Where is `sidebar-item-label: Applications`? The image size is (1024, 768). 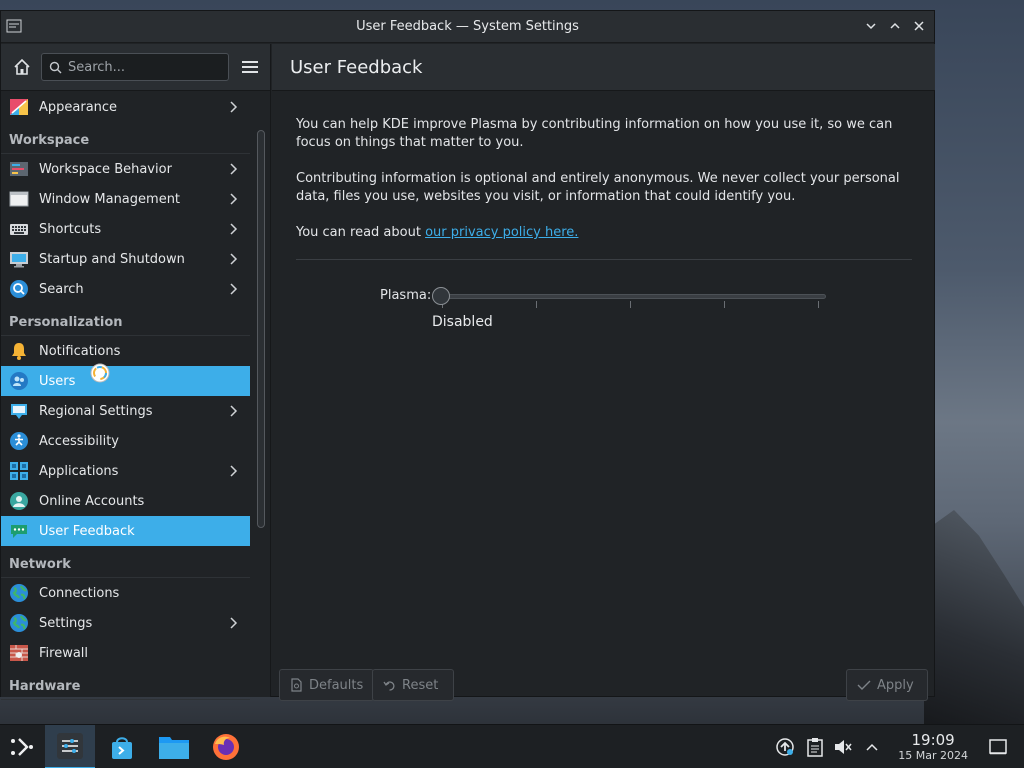 sidebar-item-label: Applications is located at coordinates (79, 471).